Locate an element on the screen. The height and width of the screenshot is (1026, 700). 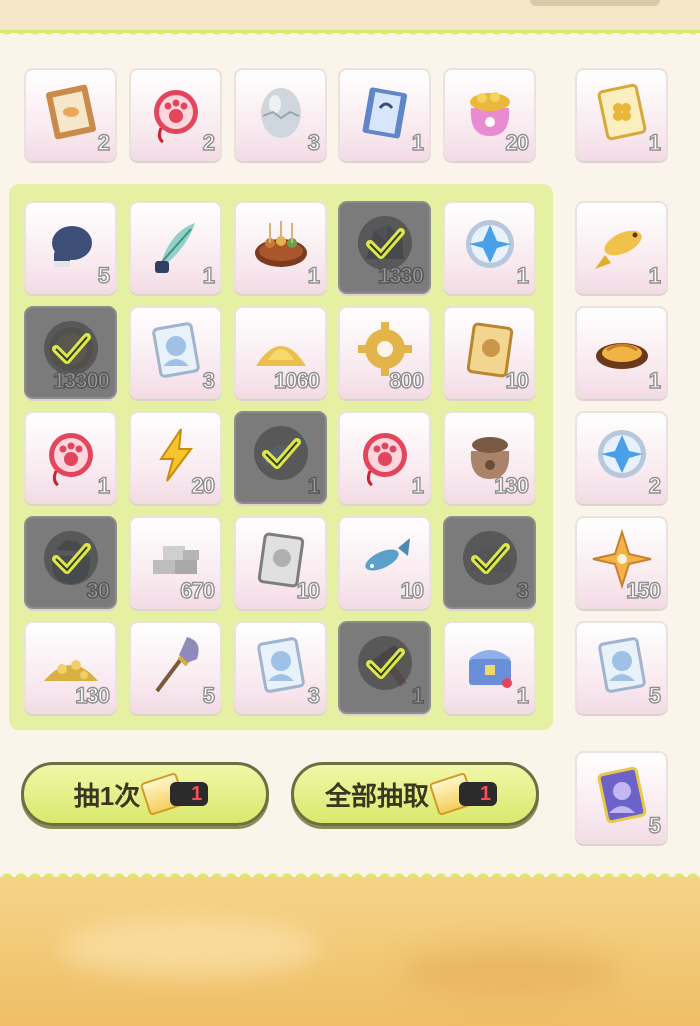
grand-prize-slot: 2 is located at coordinates (621, 457).